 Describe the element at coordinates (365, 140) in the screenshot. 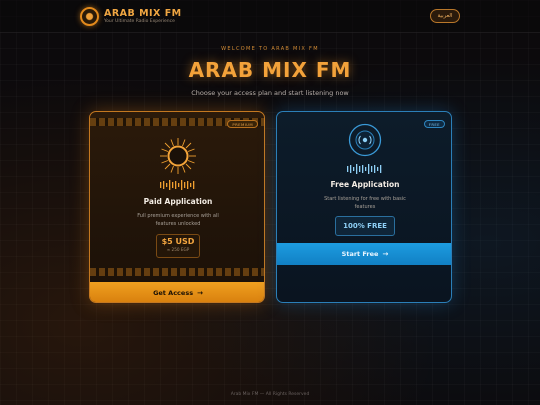

I see `radio-wave-icon` at that location.